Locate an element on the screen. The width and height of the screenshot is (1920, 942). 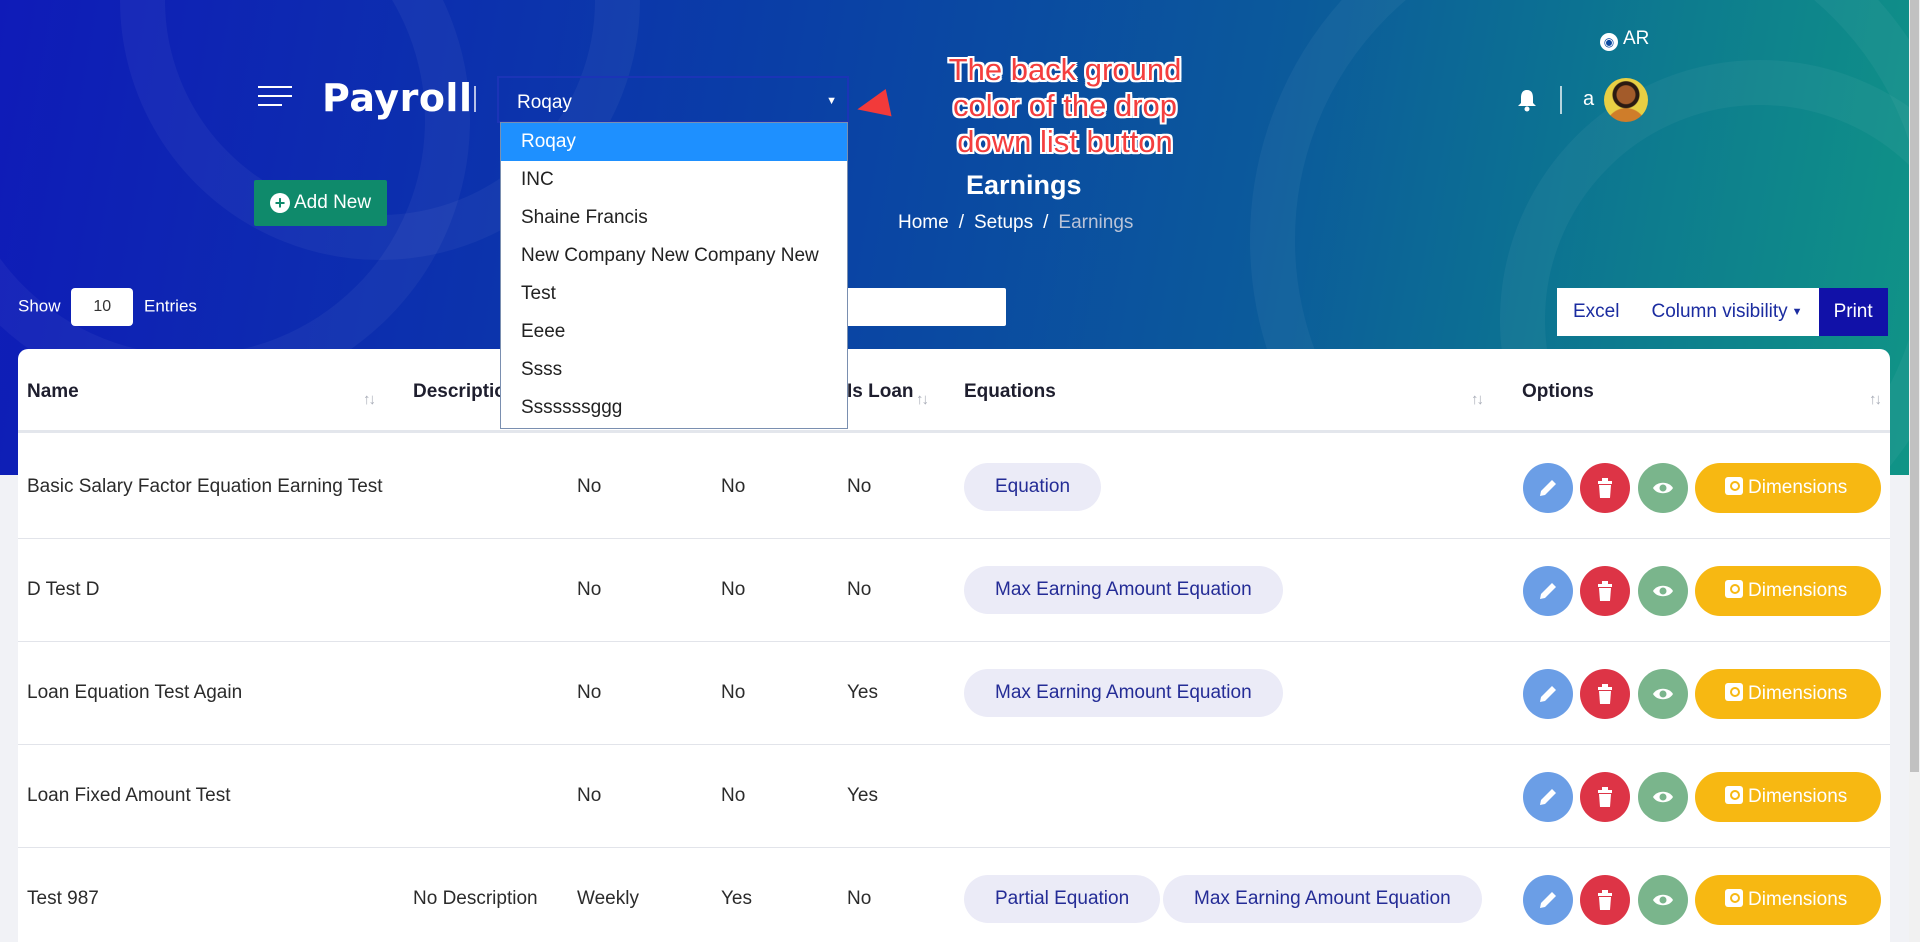
dropdown-option: Roqay is located at coordinates (674, 142).